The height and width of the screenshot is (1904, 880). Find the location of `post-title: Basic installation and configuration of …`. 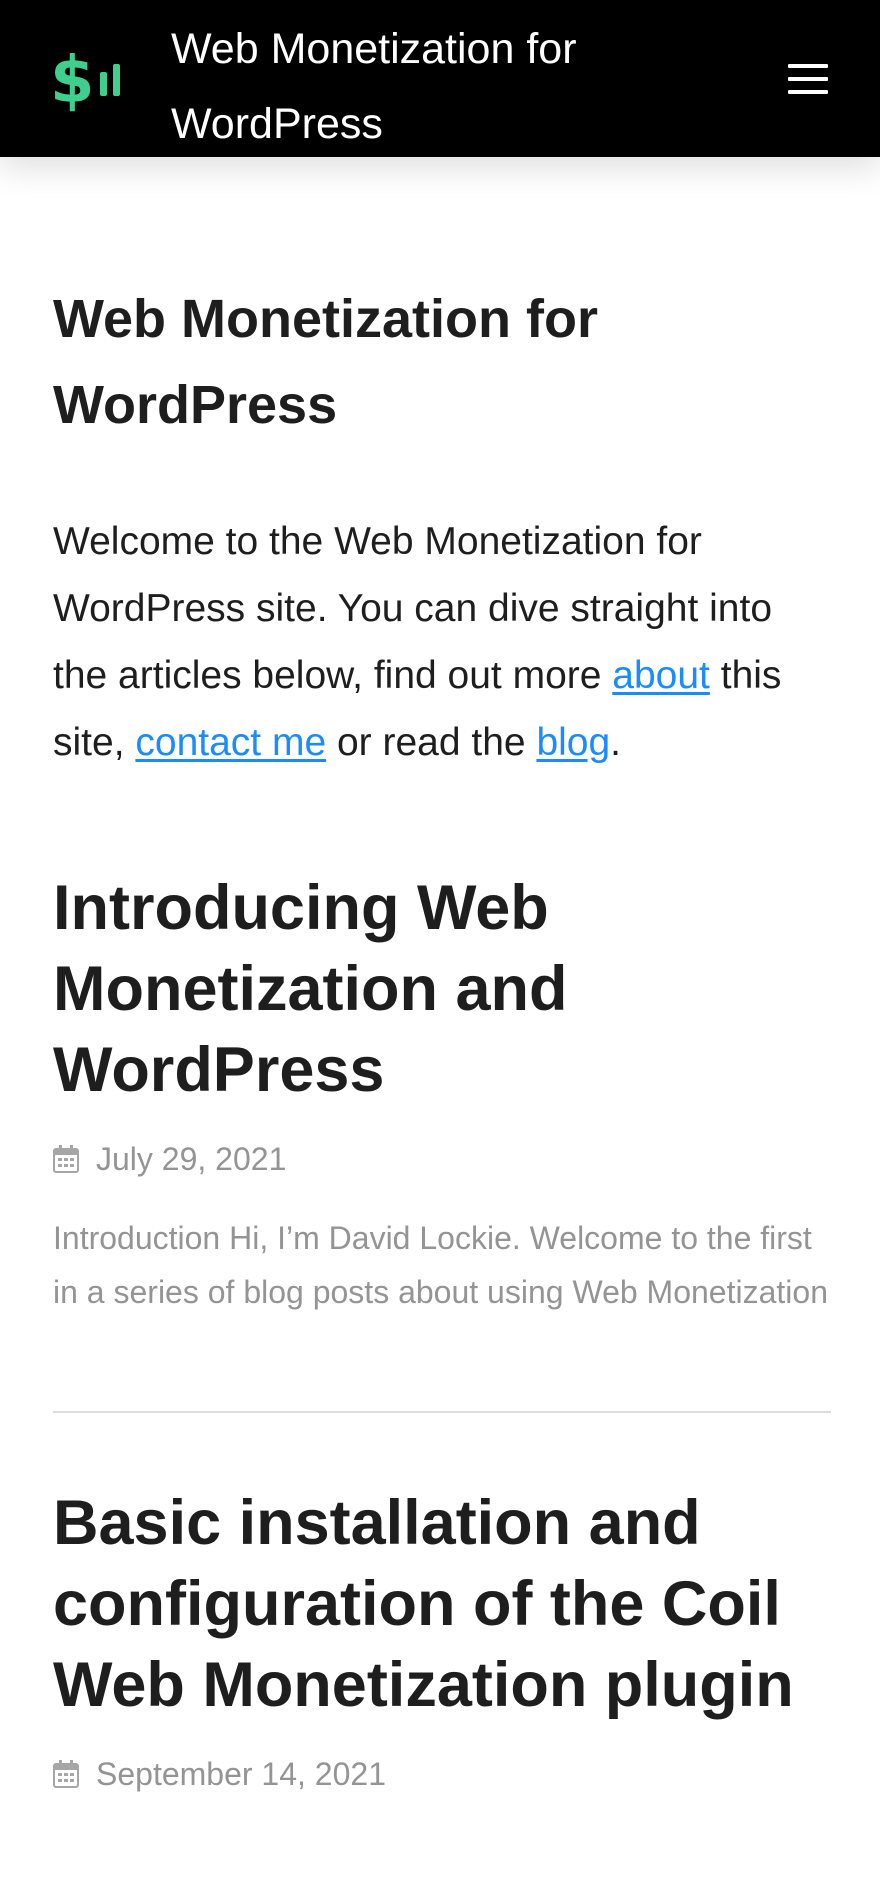

post-title: Basic installation and configuration of … is located at coordinates (442, 1604).